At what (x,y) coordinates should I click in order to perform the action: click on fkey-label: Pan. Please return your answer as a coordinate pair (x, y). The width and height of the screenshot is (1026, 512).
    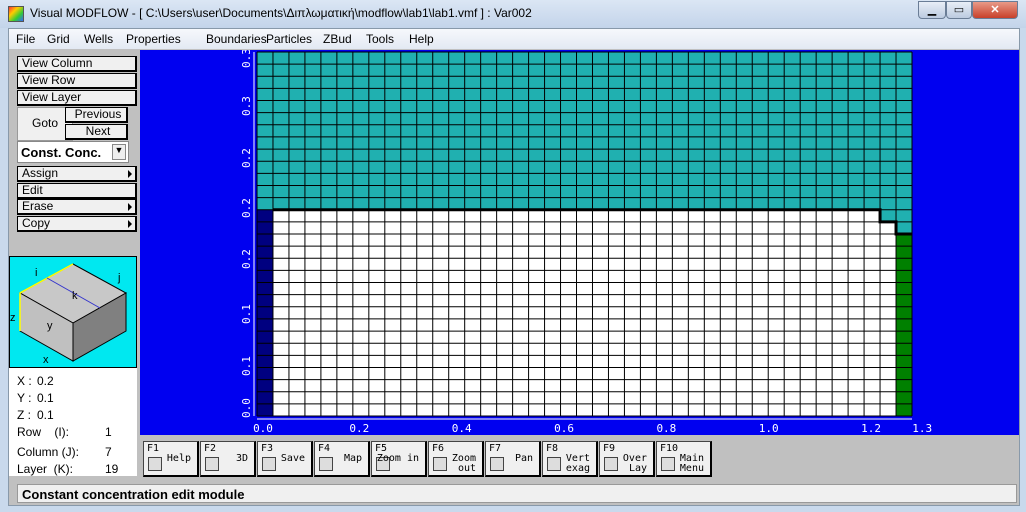
    Looking at the image, I should click on (523, 458).